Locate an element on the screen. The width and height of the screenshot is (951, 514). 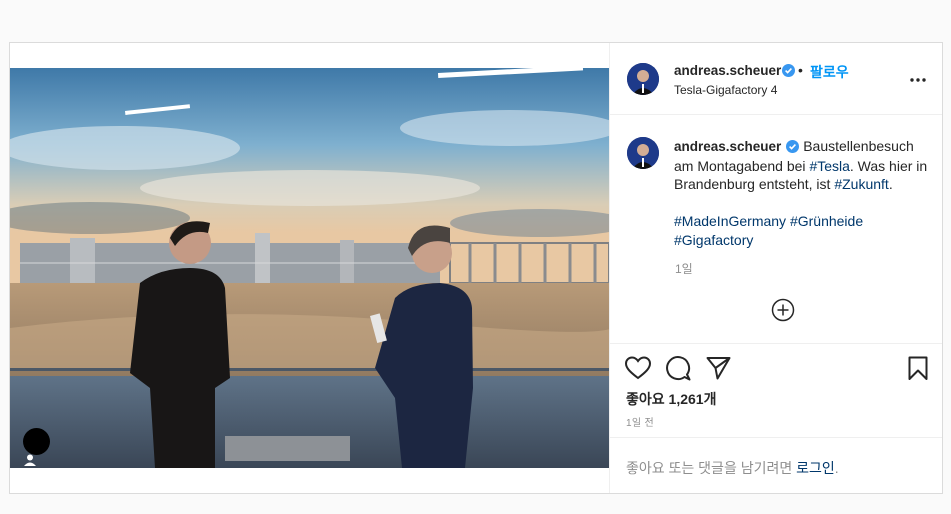
header-username: andreas.scheuer is located at coordinates (727, 70).